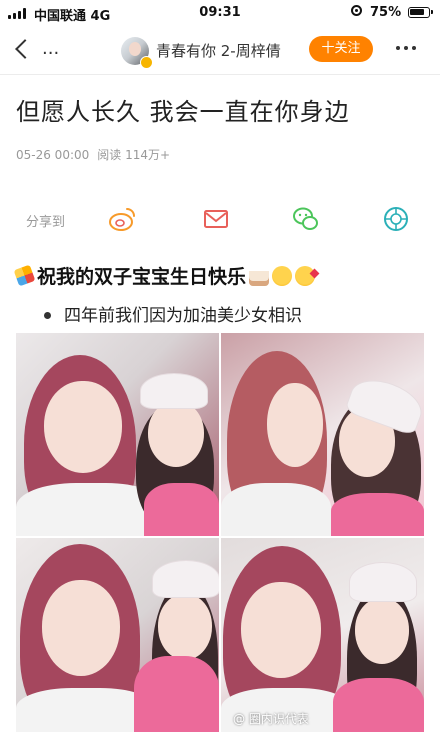 This screenshot has height=732, width=440. I want to click on verified-badge-icon, so click(146, 62).